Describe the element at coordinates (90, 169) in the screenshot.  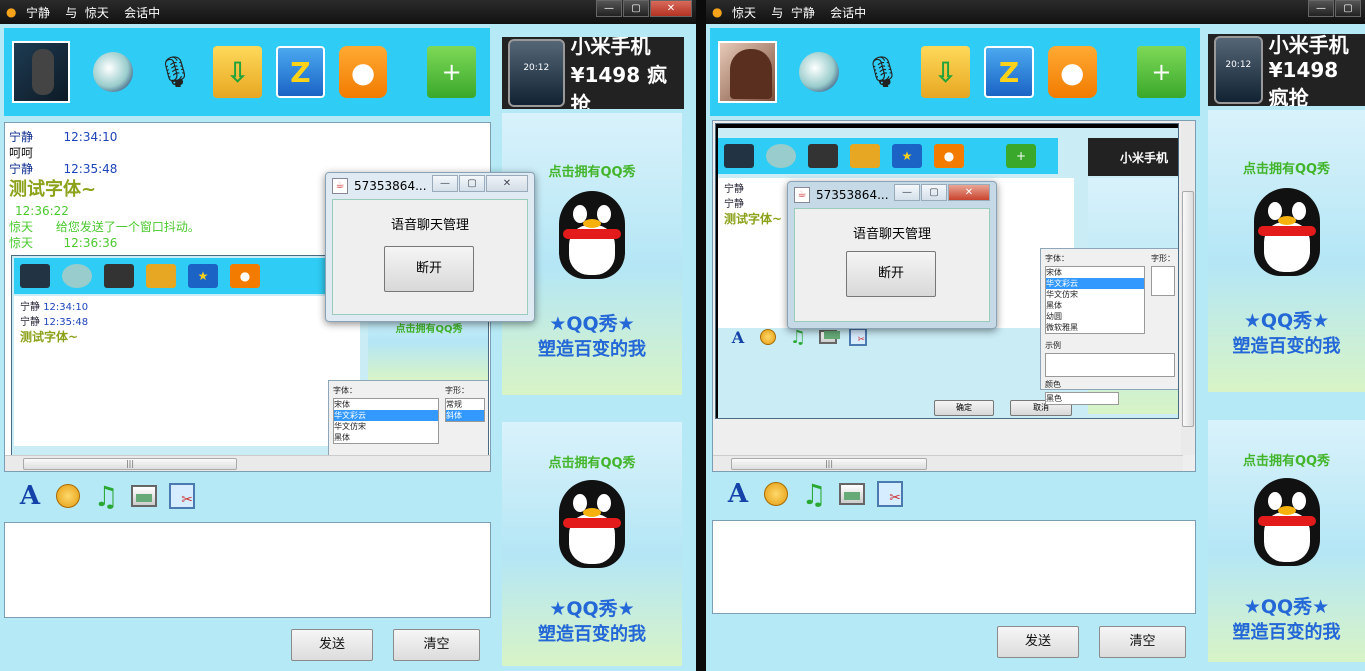
I see `message-time: 12:35:48` at that location.